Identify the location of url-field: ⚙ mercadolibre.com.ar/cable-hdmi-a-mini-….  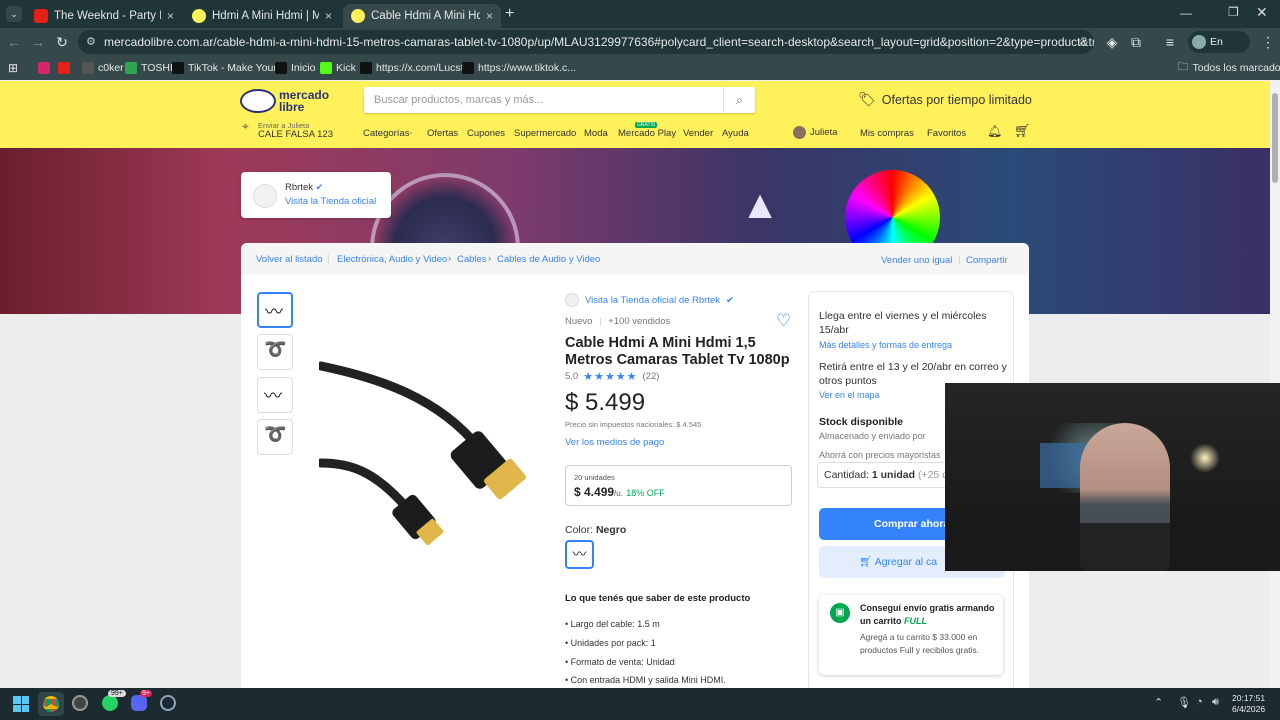
(586, 42).